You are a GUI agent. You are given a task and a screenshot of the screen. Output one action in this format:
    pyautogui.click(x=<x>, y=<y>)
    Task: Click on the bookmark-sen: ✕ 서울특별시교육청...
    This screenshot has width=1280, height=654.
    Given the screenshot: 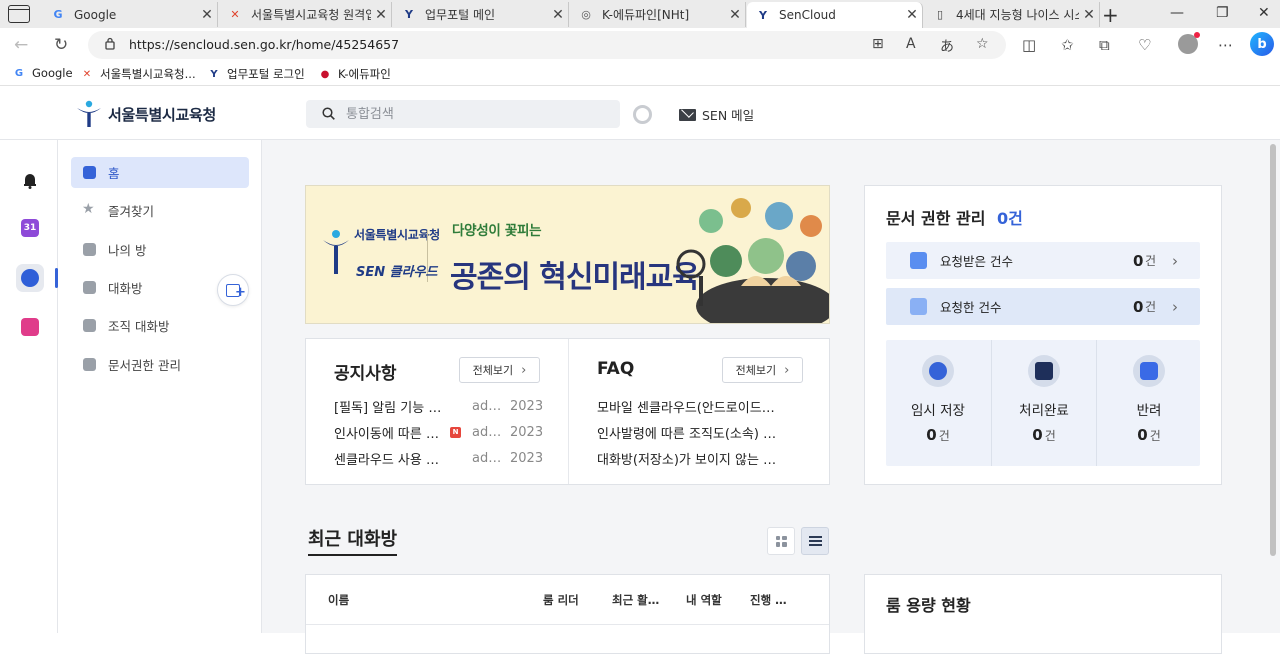 What is the action you would take?
    pyautogui.click(x=138, y=74)
    